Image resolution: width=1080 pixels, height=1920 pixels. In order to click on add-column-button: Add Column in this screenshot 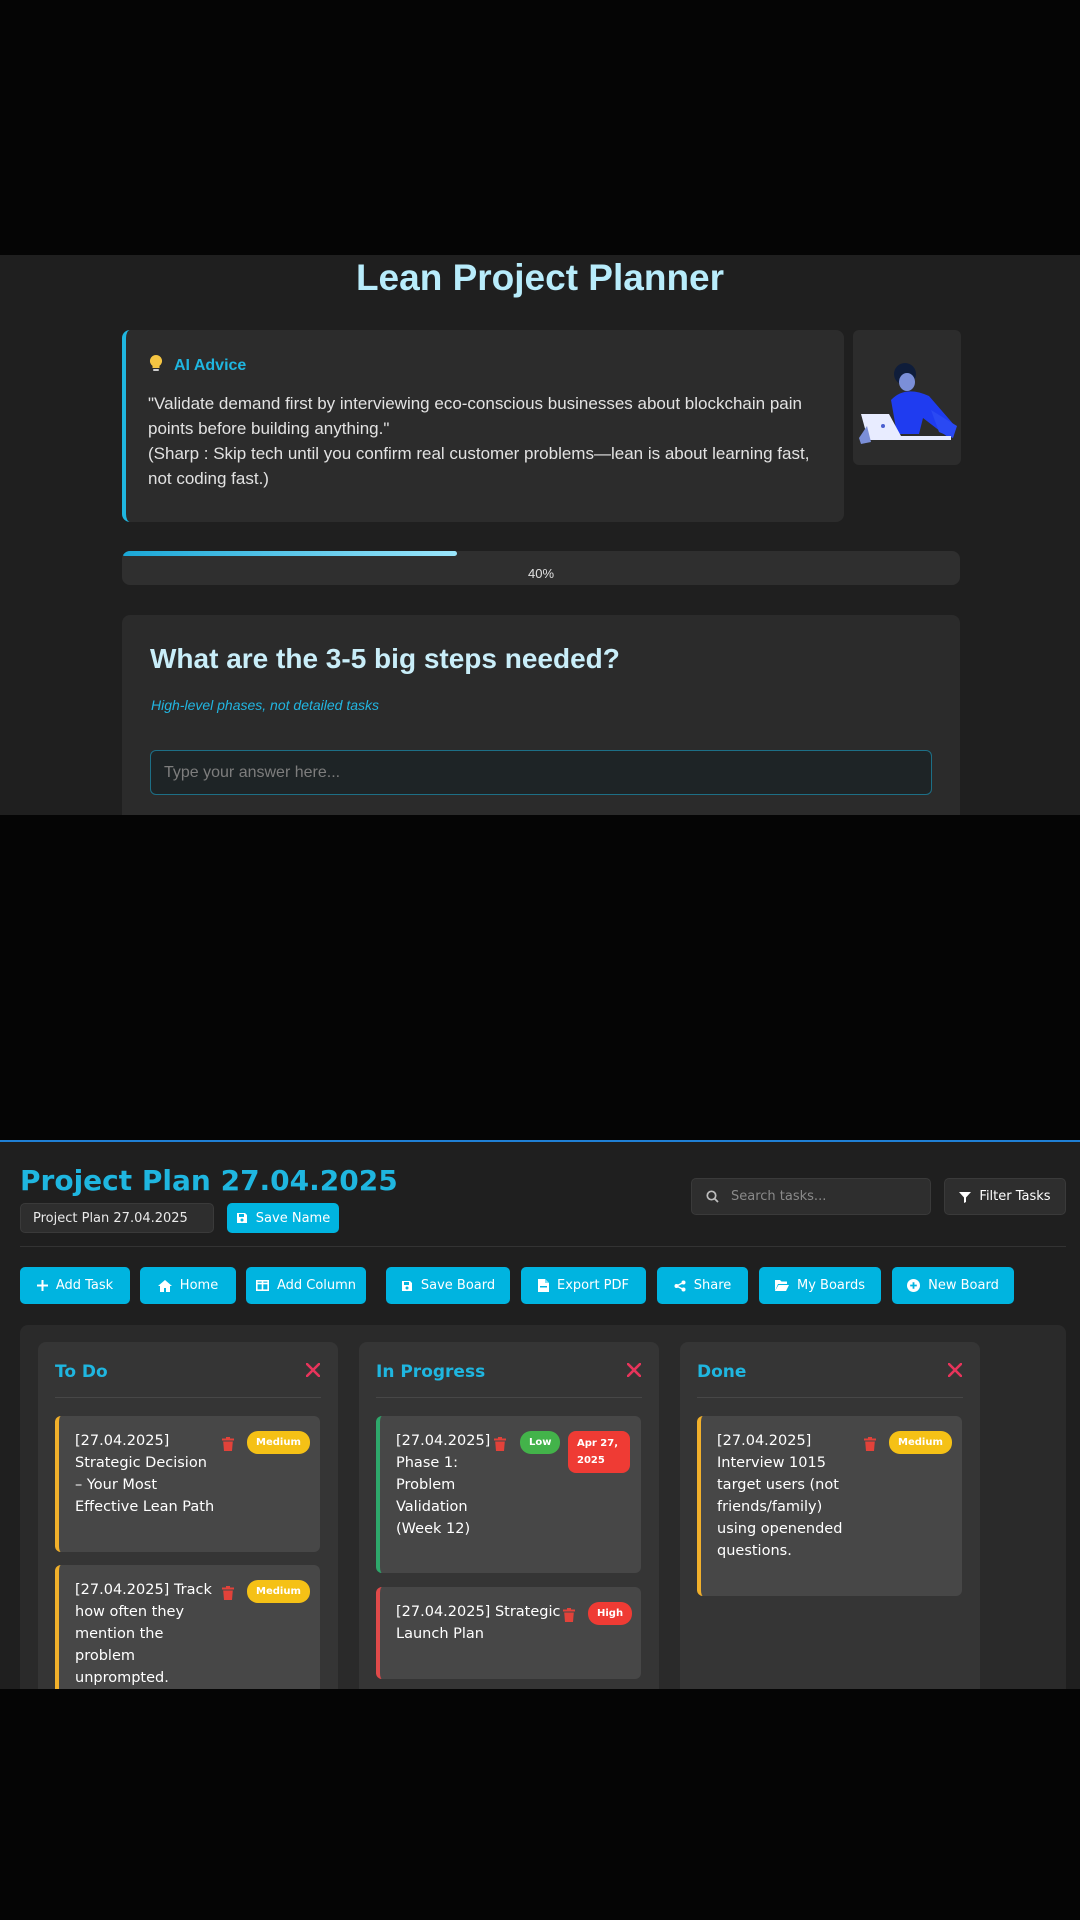, I will do `click(306, 1285)`.